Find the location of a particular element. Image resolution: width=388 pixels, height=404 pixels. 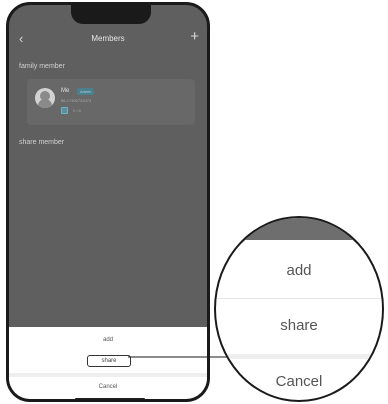

nav-bar: ‹ Members + is located at coordinates (108, 39).